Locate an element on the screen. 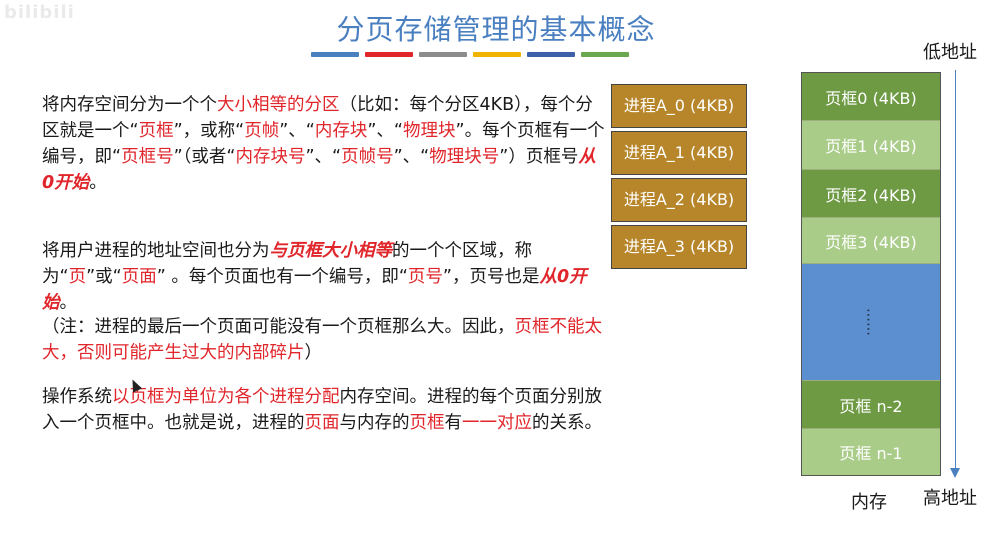 The image size is (992, 546). title-color-bar is located at coordinates (470, 54).